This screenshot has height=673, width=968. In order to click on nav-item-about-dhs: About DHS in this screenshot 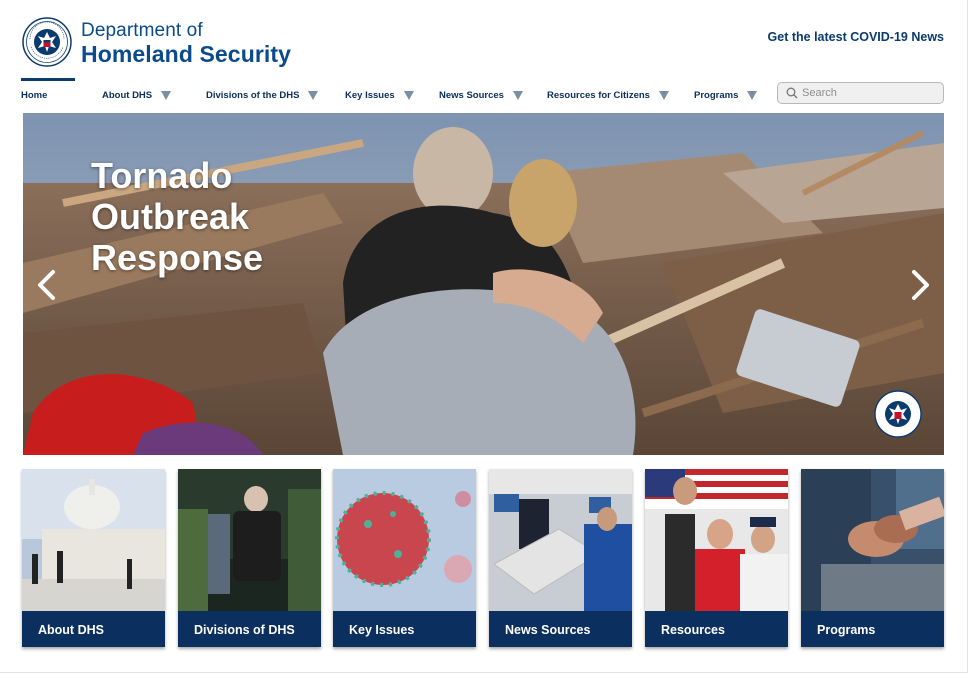, I will do `click(137, 95)`.